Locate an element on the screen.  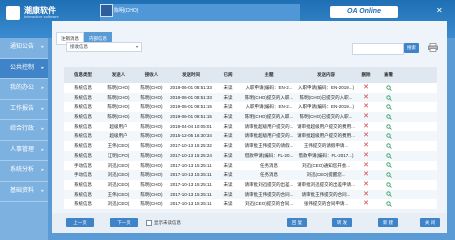
app-subtitle: Interactive software is located at coordinates (41, 16).